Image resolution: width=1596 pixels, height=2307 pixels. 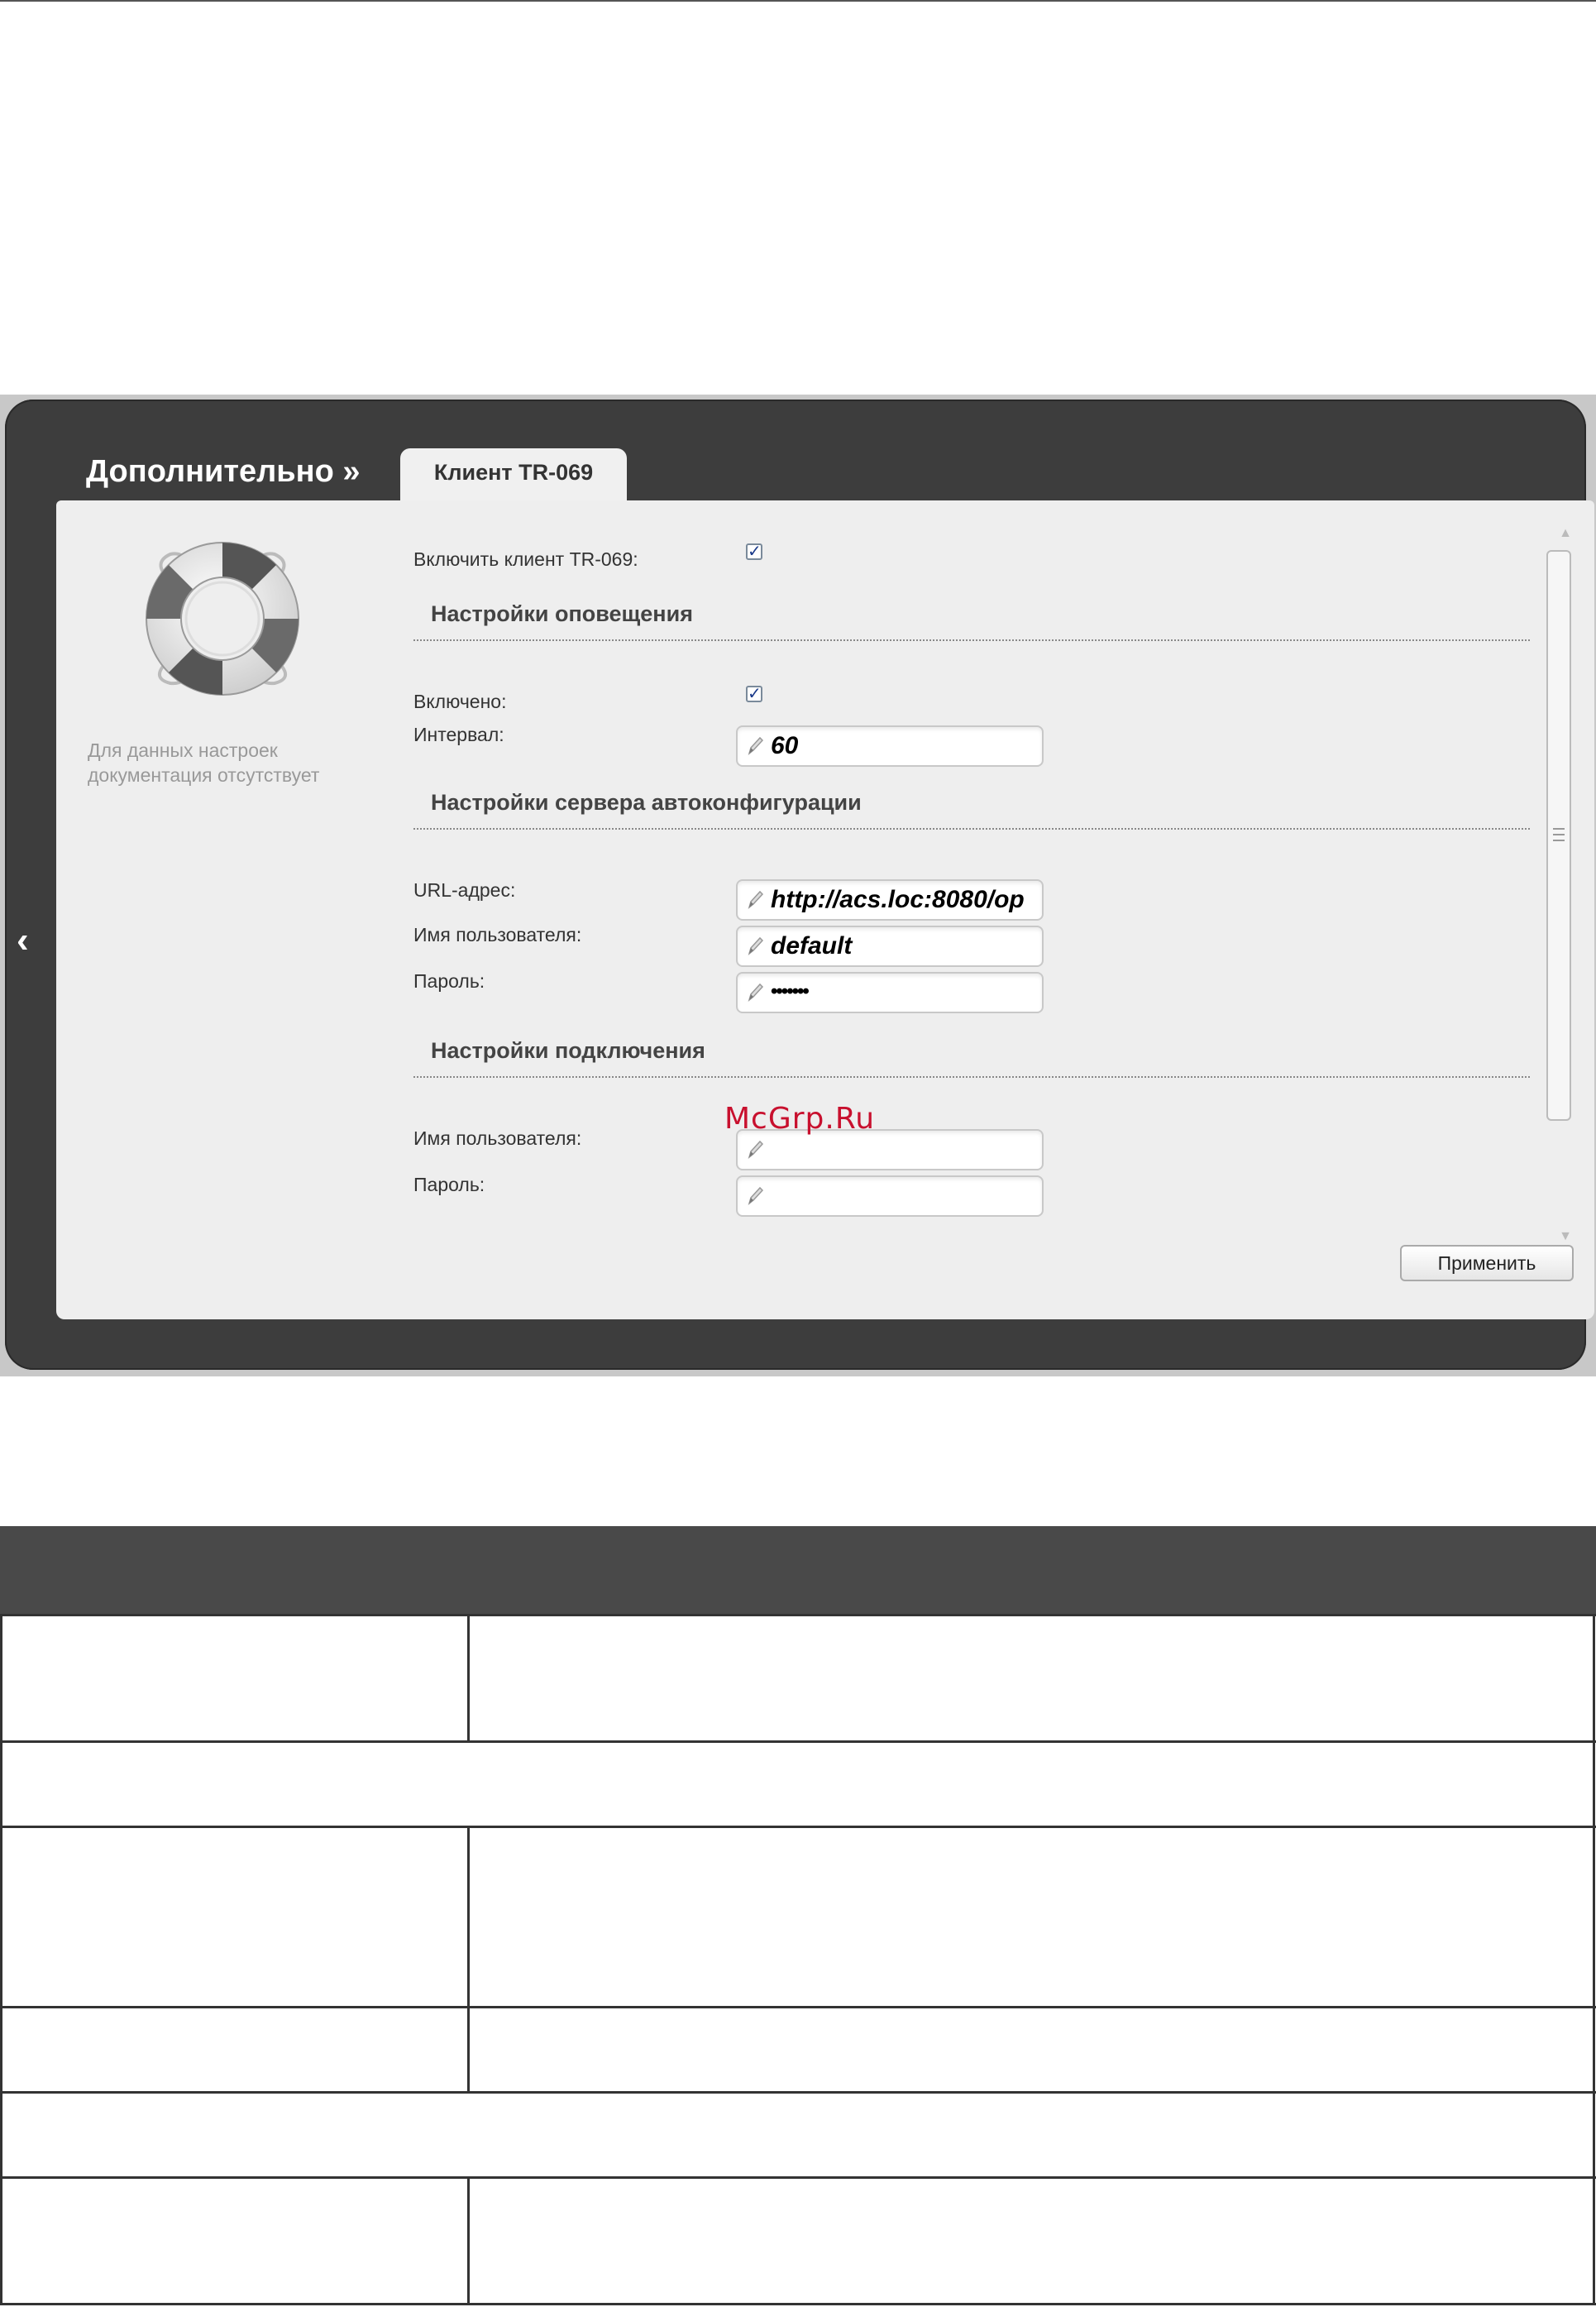 I want to click on enable-client-checkbox: ✓, so click(x=754, y=551).